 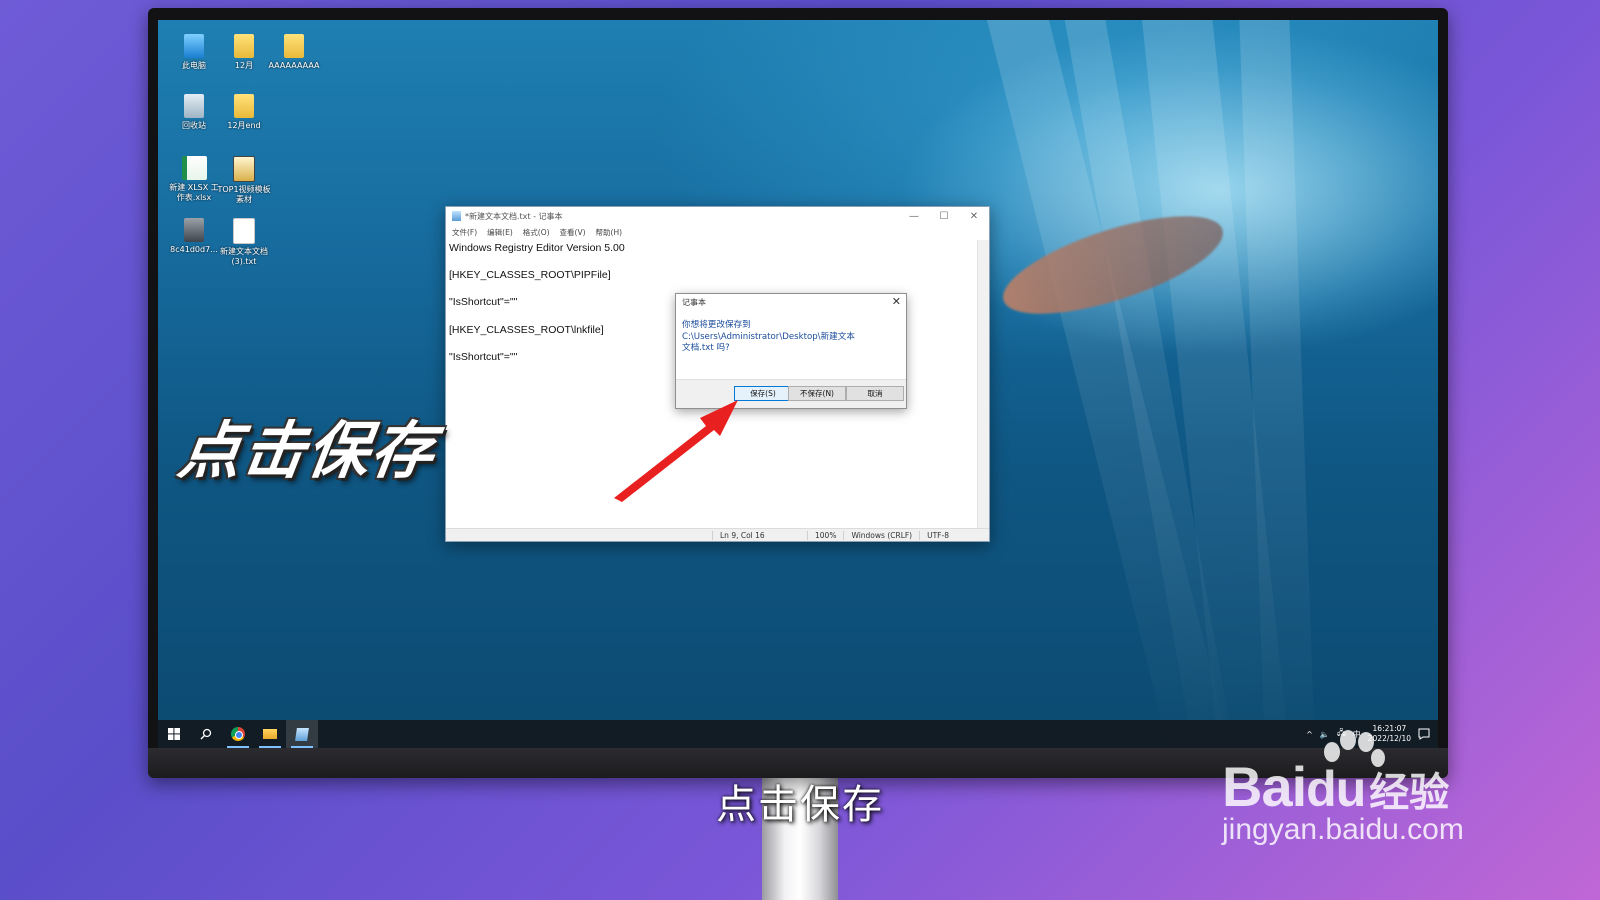 I want to click on baidu-jingyan-watermark: Baidu 经验 jingyan.baidu.com, so click(x=1372, y=794).